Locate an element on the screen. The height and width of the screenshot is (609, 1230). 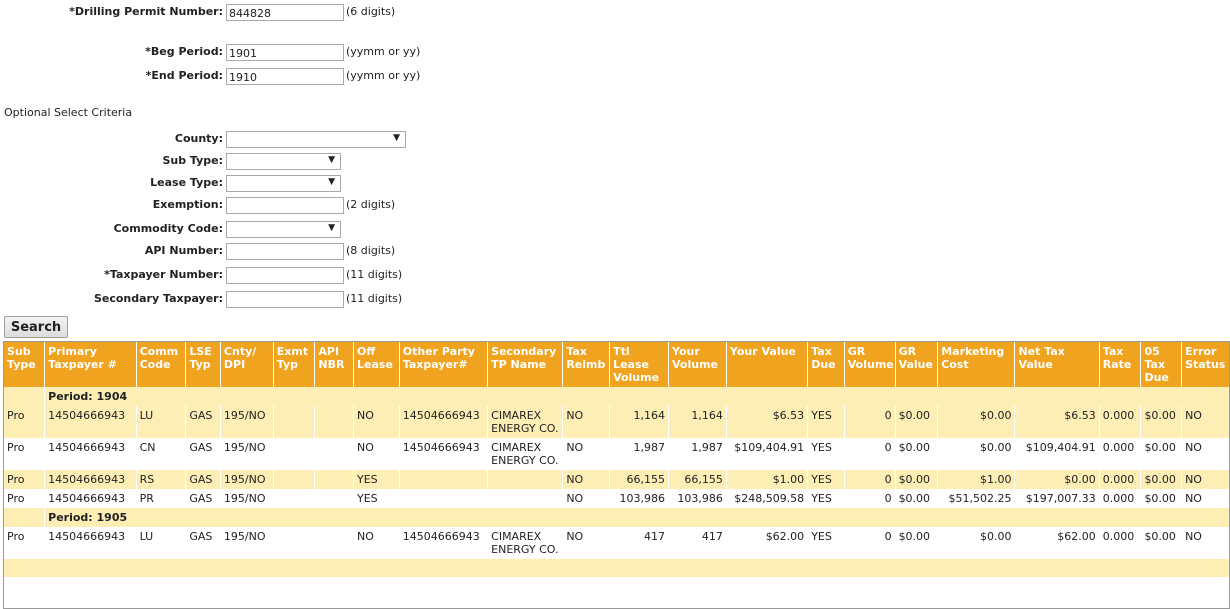
col-header: GR Volume is located at coordinates (870, 364).